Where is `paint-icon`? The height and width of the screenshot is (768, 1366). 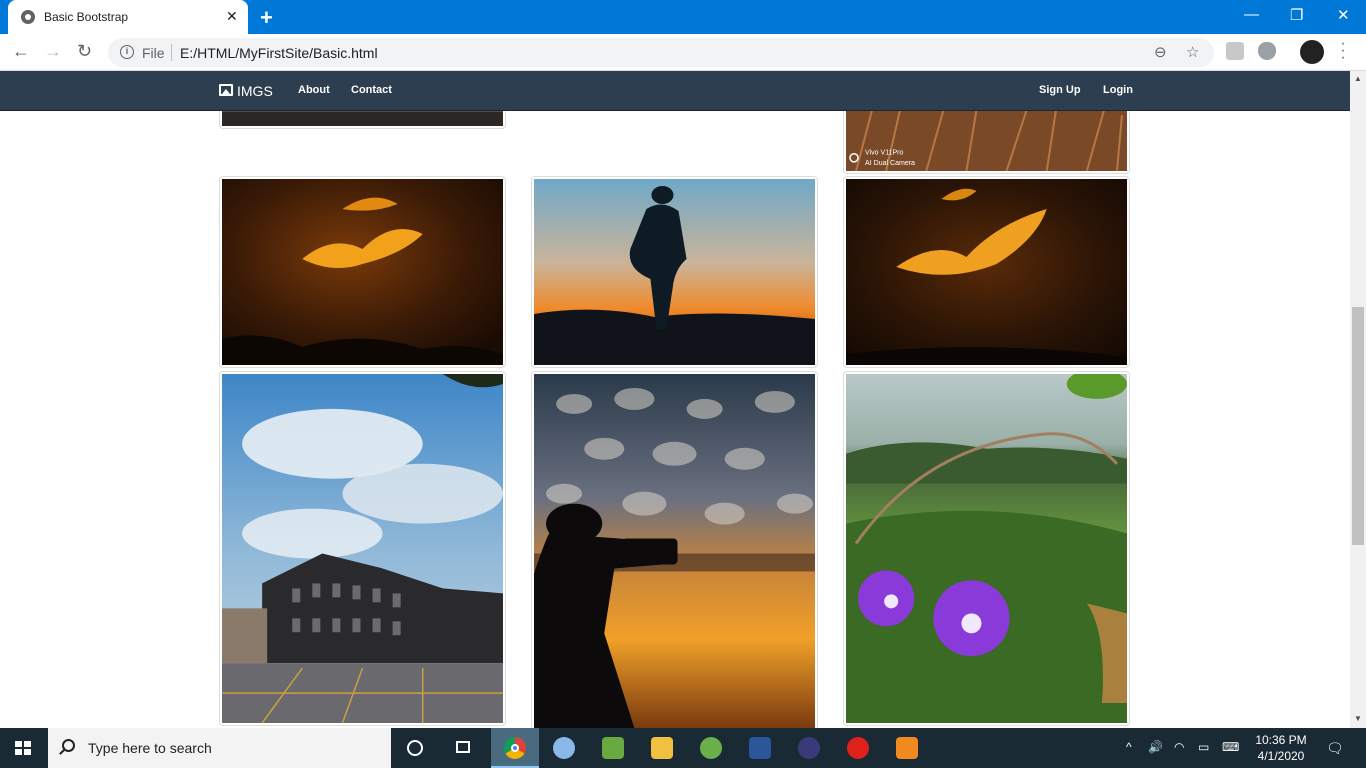
paint-icon is located at coordinates (564, 748).